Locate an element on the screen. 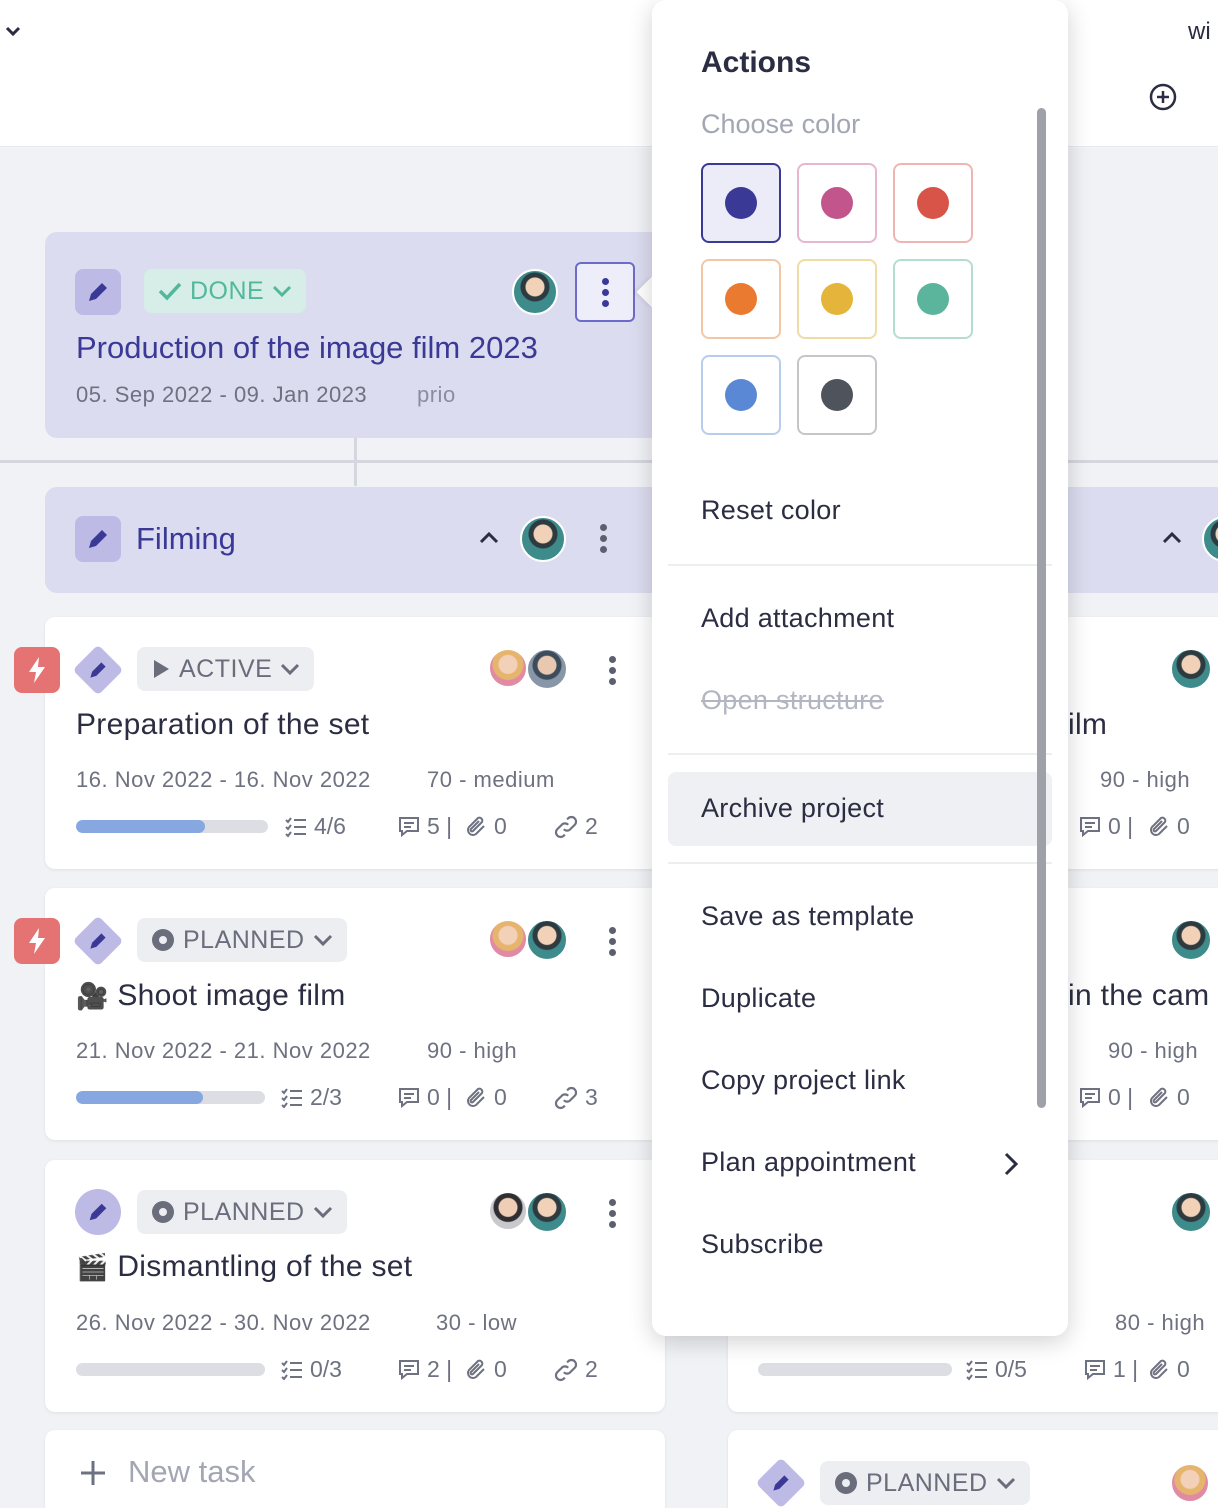 The width and height of the screenshot is (1218, 1508). task-title: ilm is located at coordinates (1087, 725).